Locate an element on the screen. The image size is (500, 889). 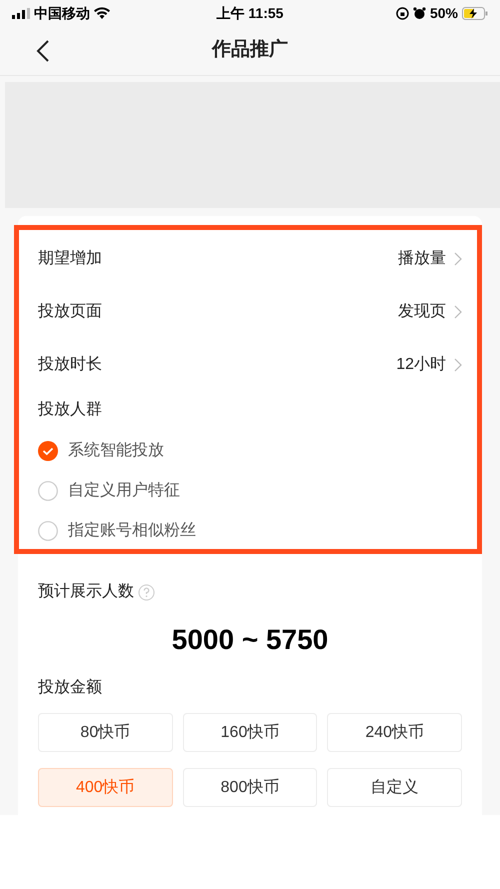
setting-row: 投放时长 12小时 is located at coordinates (250, 364).